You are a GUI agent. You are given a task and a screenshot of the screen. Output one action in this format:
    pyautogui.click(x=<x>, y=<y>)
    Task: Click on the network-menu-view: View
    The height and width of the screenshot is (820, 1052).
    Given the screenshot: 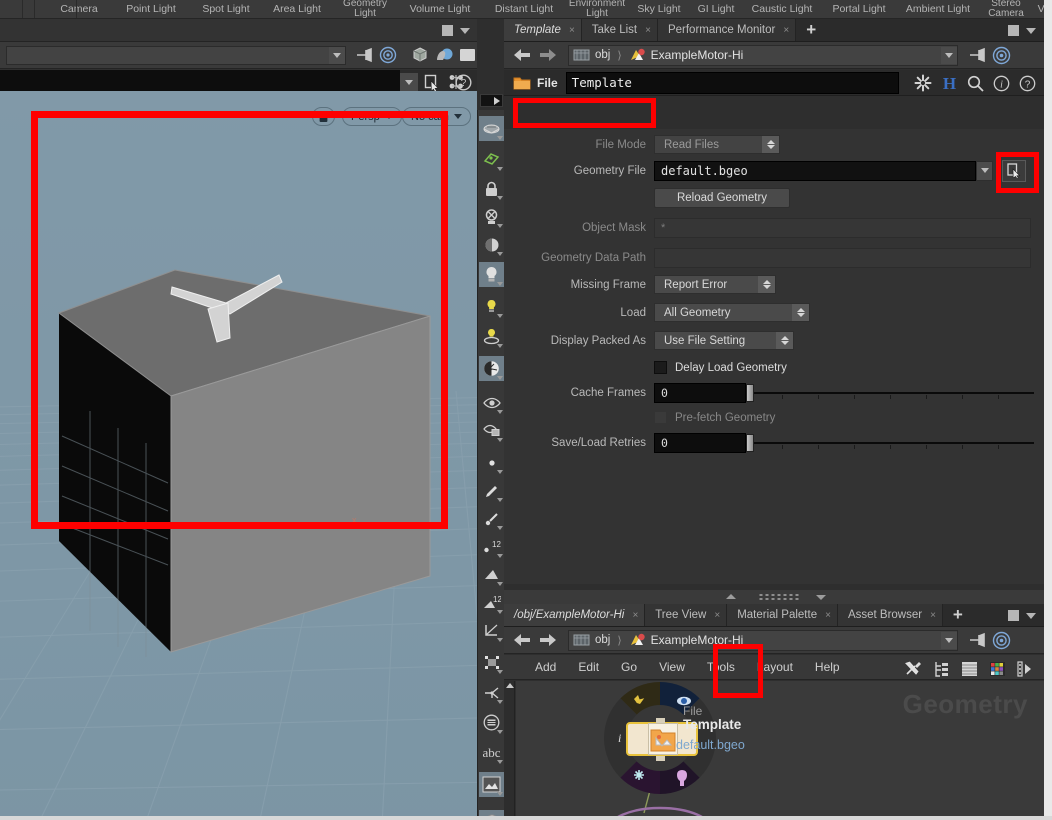 What is the action you would take?
    pyautogui.click(x=672, y=667)
    